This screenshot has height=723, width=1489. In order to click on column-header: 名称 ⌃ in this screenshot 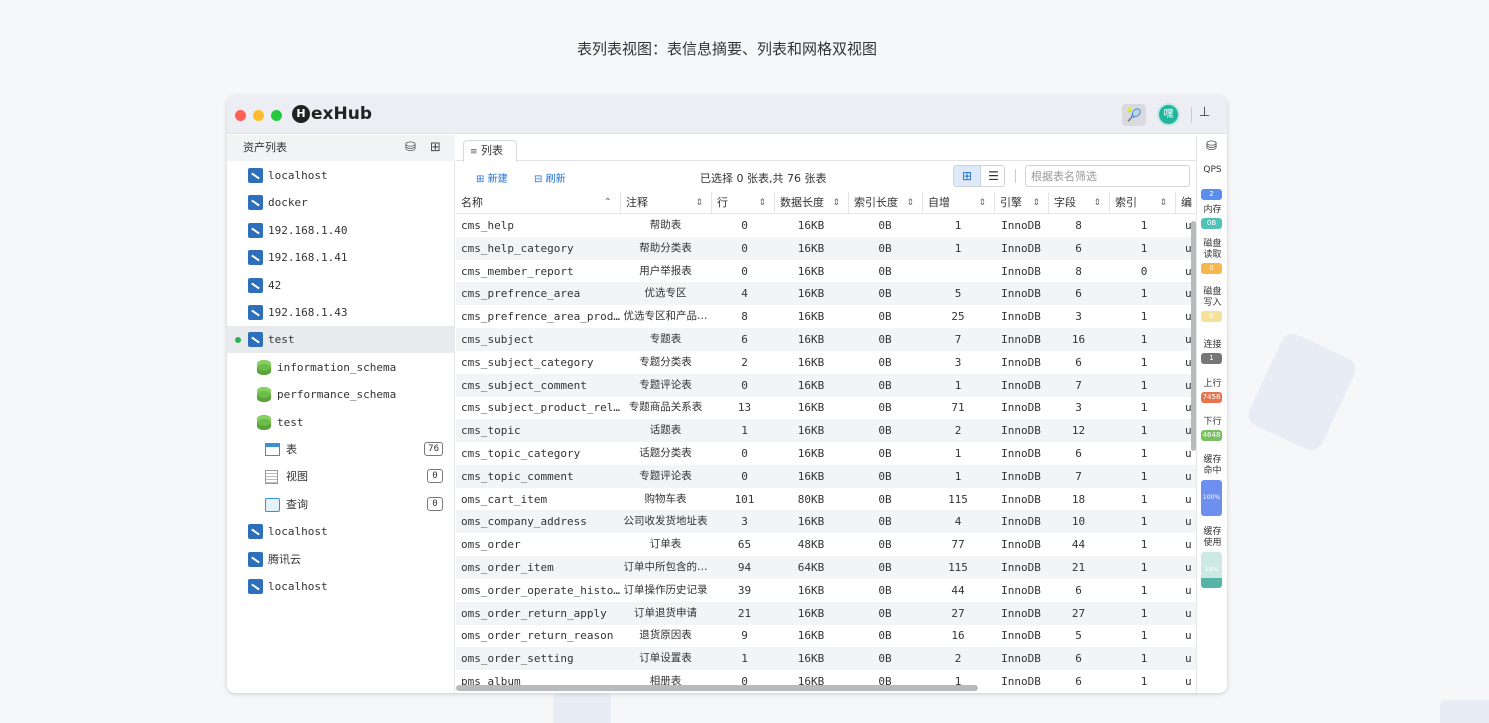, I will do `click(538, 203)`.